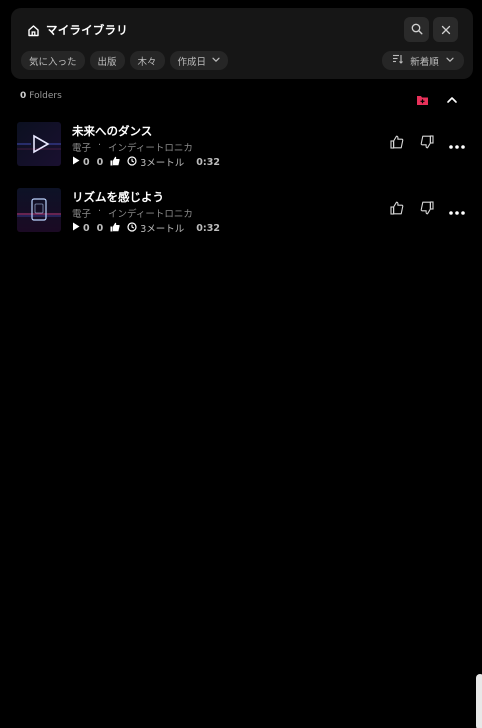 This screenshot has width=482, height=728. Describe the element at coordinates (398, 60) in the screenshot. I see `sort-icon` at that location.